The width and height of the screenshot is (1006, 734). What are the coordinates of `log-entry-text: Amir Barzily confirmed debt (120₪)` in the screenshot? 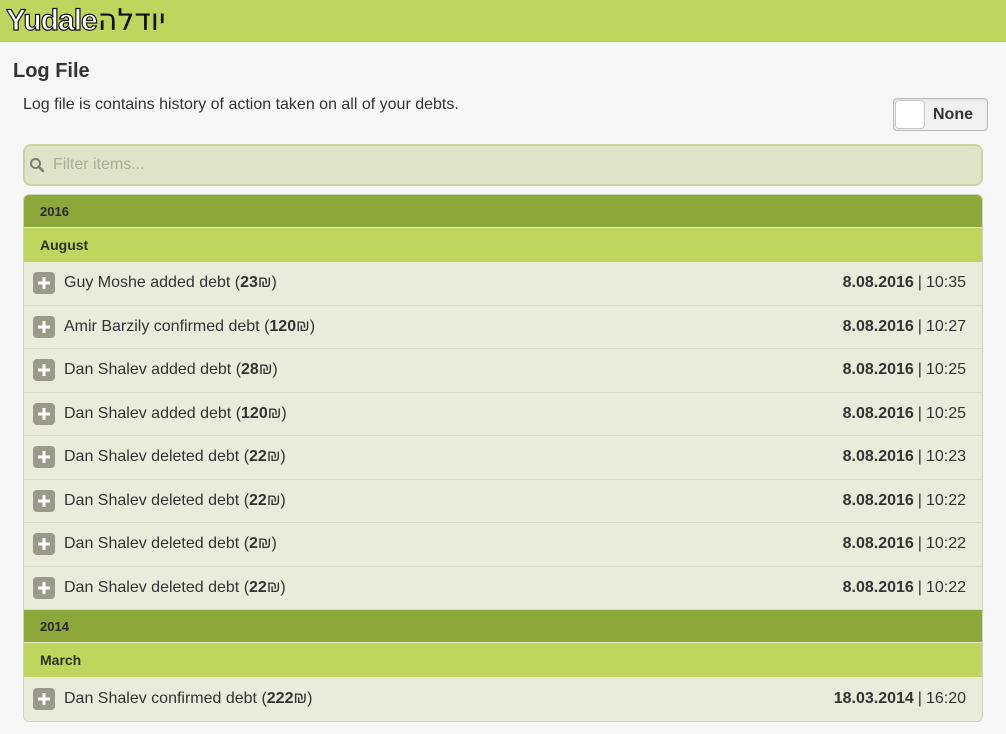 It's located at (189, 327).